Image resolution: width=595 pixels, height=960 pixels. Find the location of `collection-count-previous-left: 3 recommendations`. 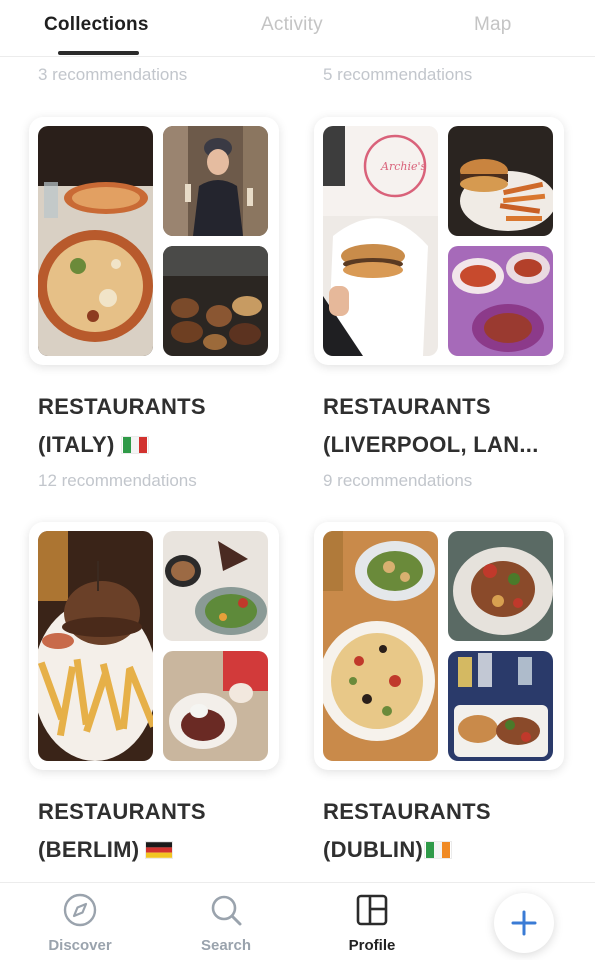

collection-count-previous-left: 3 recommendations is located at coordinates (113, 74).